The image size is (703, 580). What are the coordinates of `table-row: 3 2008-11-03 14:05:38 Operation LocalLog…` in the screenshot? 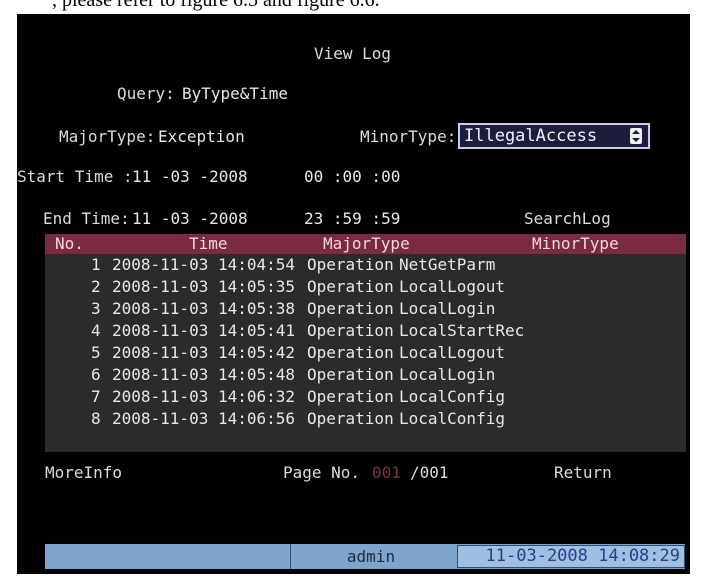 It's located at (365, 309).